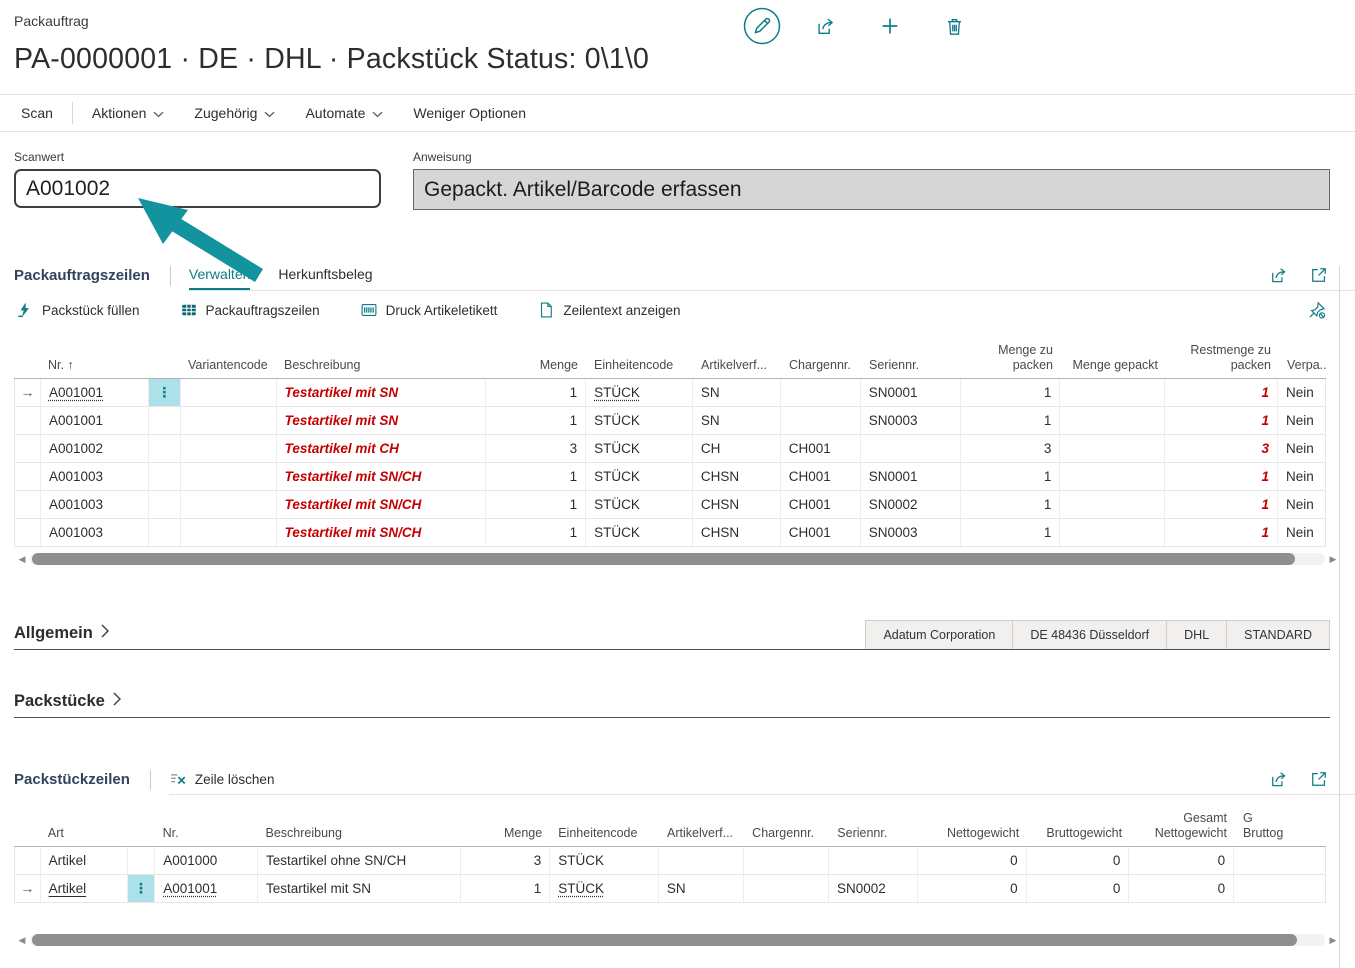 This screenshot has width=1355, height=968. I want to click on summary-tile: DE 48436 Düsseldorf, so click(1089, 635).